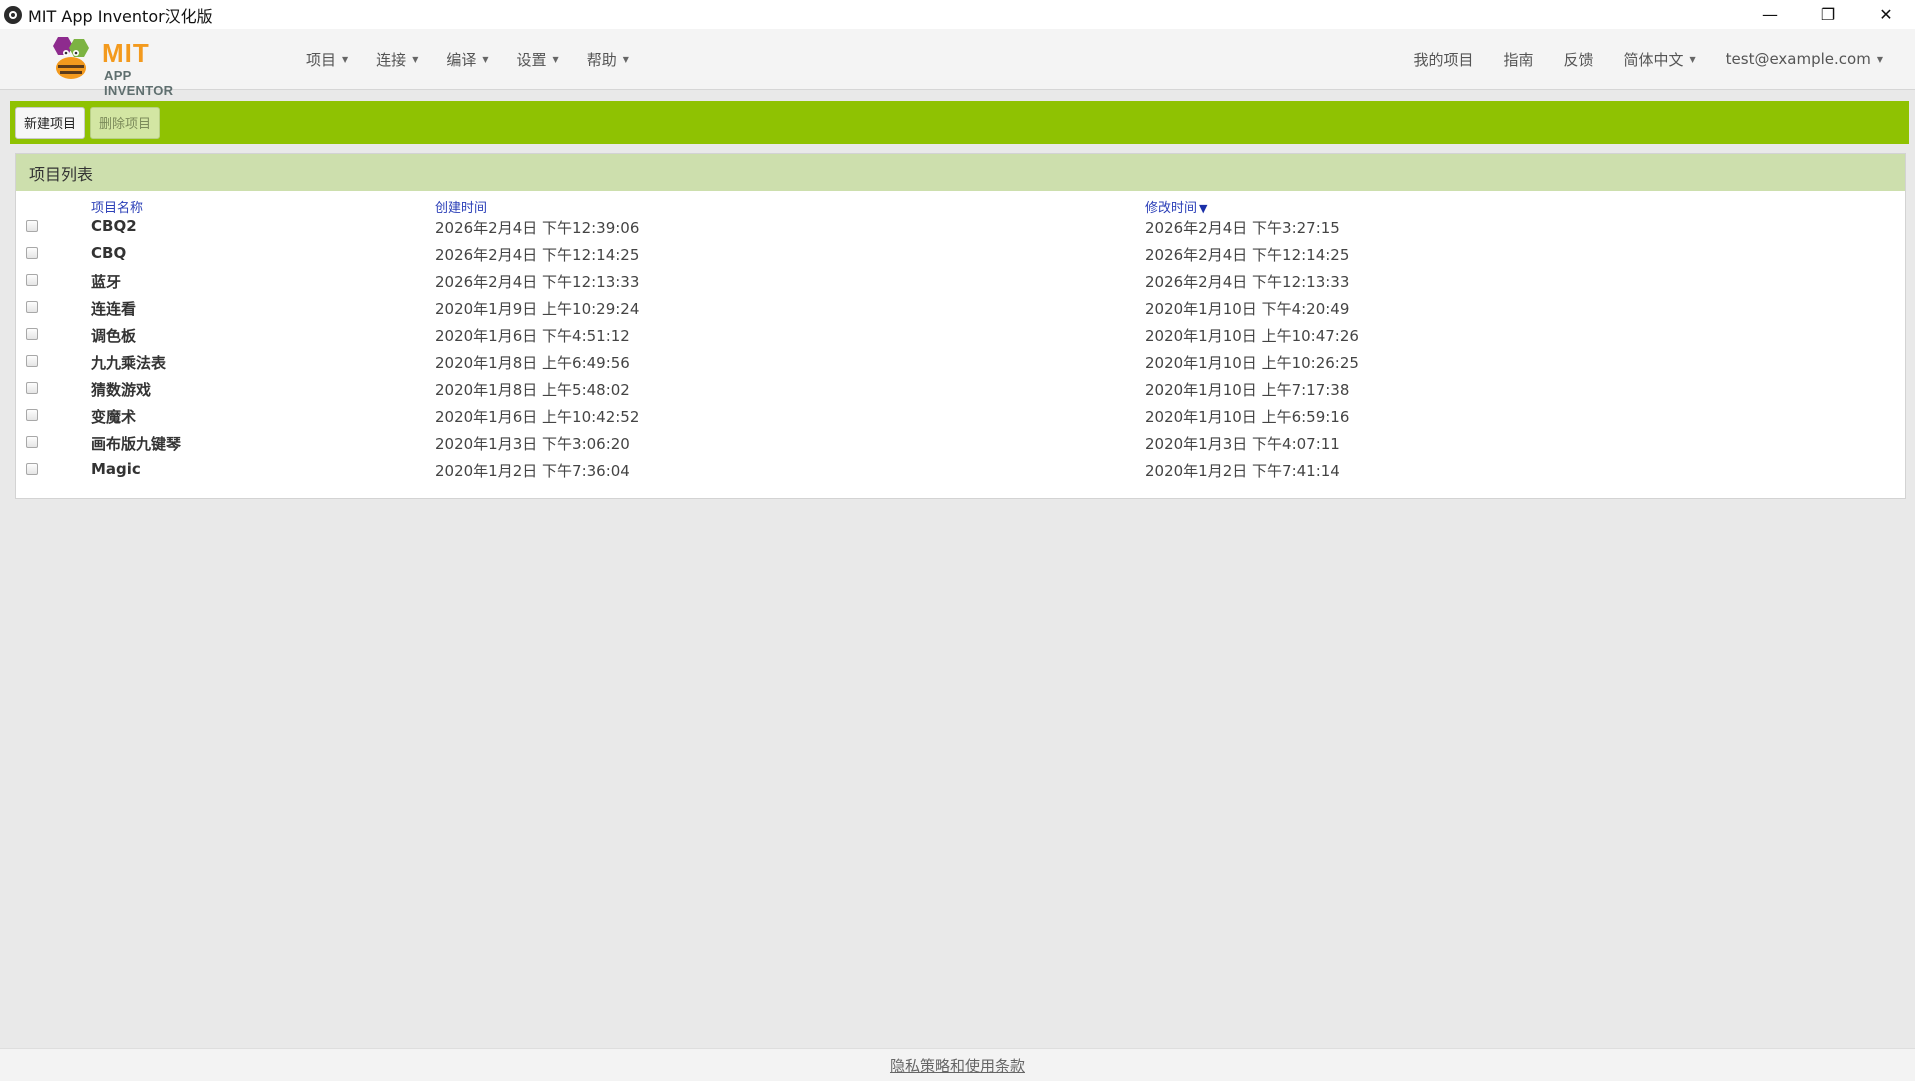 Image resolution: width=1915 pixels, height=1081 pixels. I want to click on page-footer: 隐私策略和使用条款, so click(957, 1064).